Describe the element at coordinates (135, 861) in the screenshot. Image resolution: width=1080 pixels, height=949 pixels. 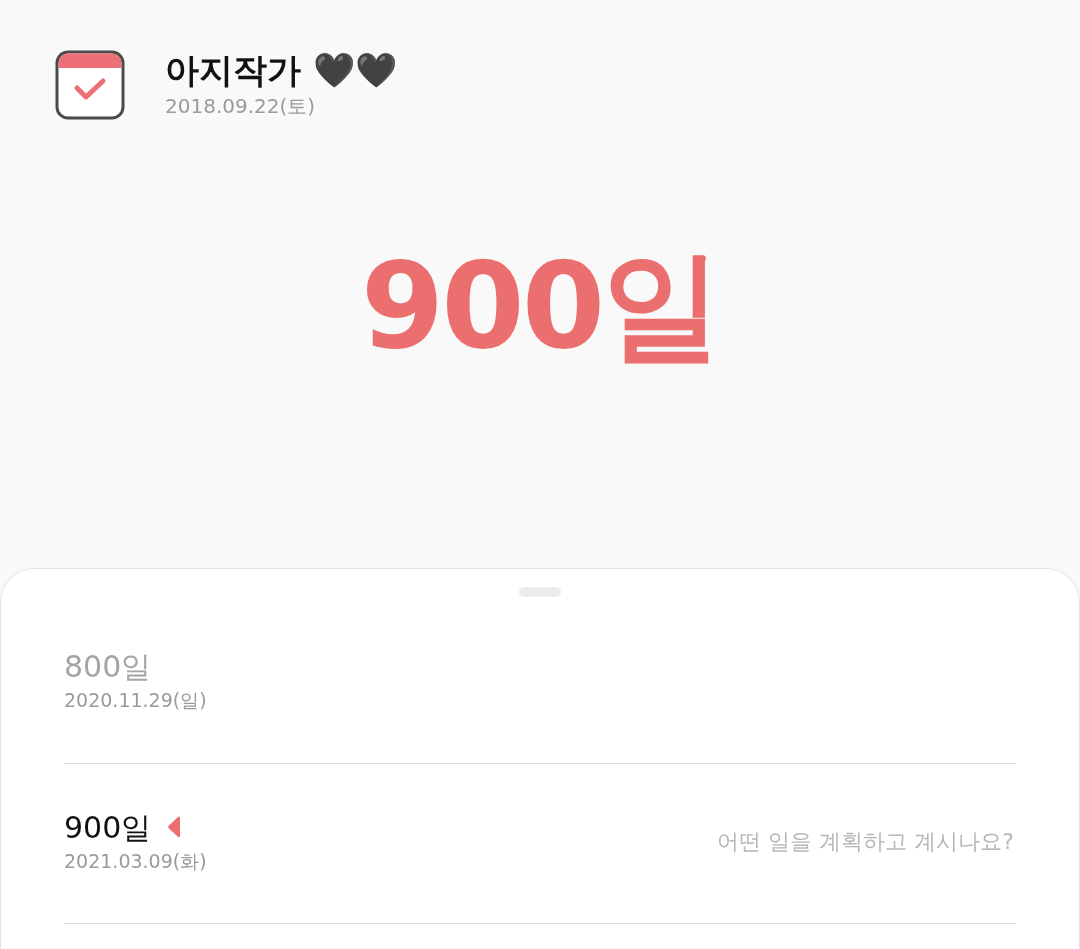
I see `milestone-date: 2021.03.09(화)` at that location.